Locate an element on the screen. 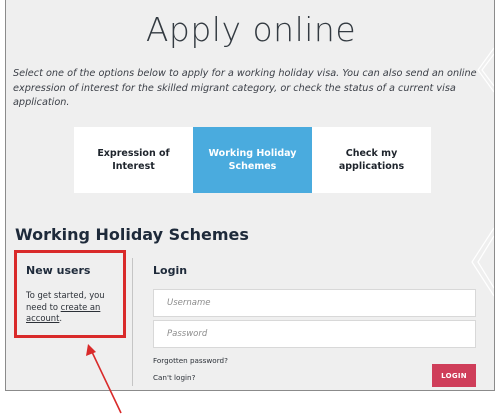 The height and width of the screenshot is (416, 500). tab-working-holiday-schemes: Working Holiday Schemes is located at coordinates (252, 160).